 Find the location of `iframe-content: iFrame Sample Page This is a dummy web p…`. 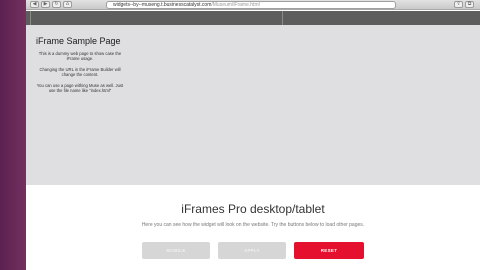

iframe-content: iFrame Sample Page This is a dummy web p… is located at coordinates (78, 105).